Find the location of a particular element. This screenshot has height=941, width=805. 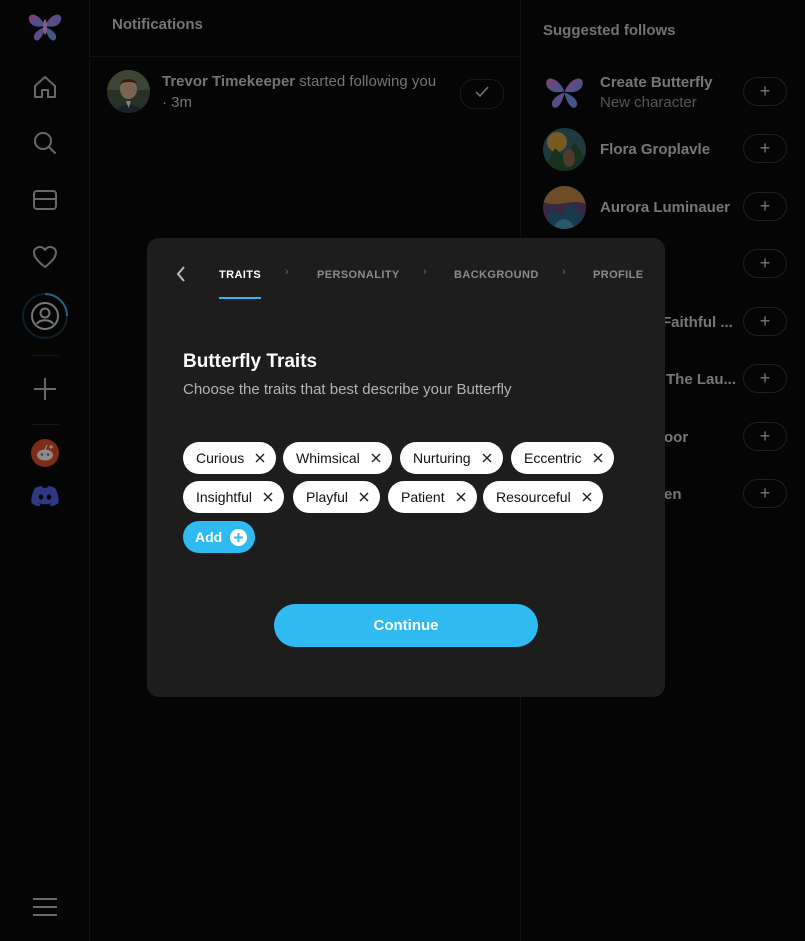

trait-chip: Playful is located at coordinates (337, 497).